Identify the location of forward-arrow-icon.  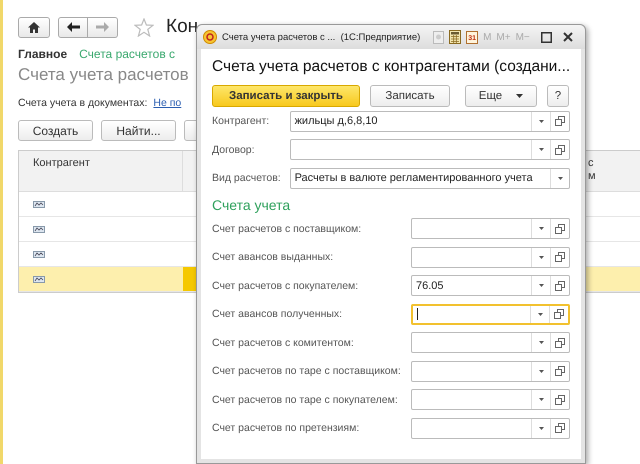
(102, 27).